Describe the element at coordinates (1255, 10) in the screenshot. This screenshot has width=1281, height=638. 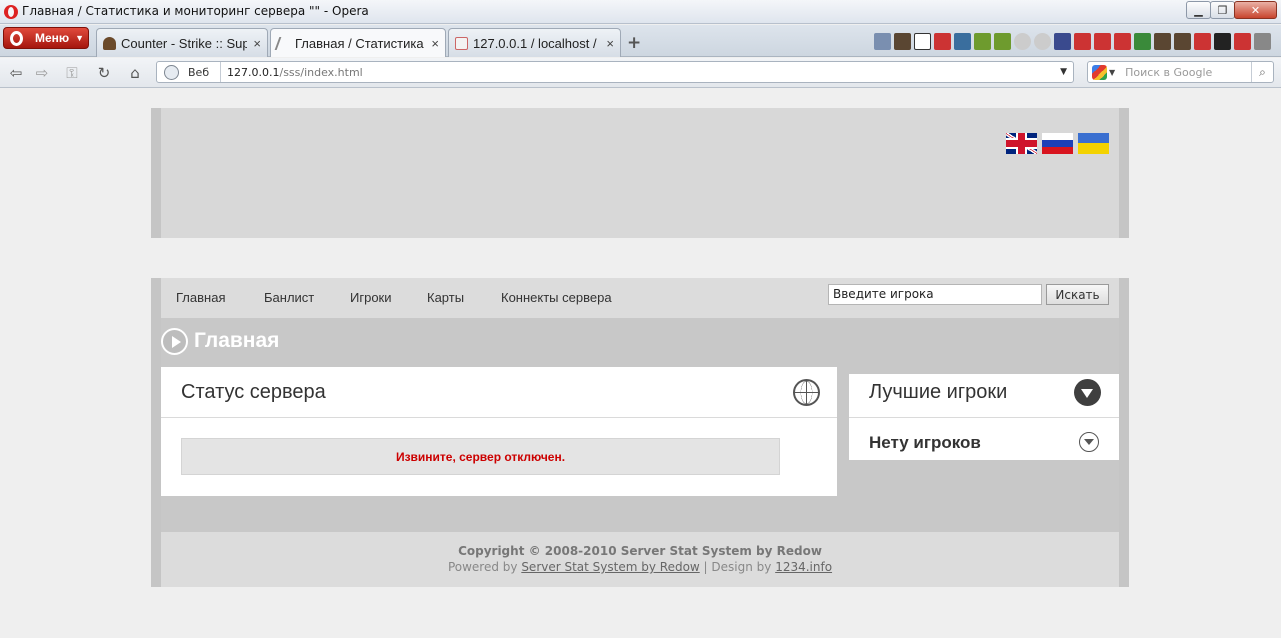
I see `close-window-button: ✕` at that location.